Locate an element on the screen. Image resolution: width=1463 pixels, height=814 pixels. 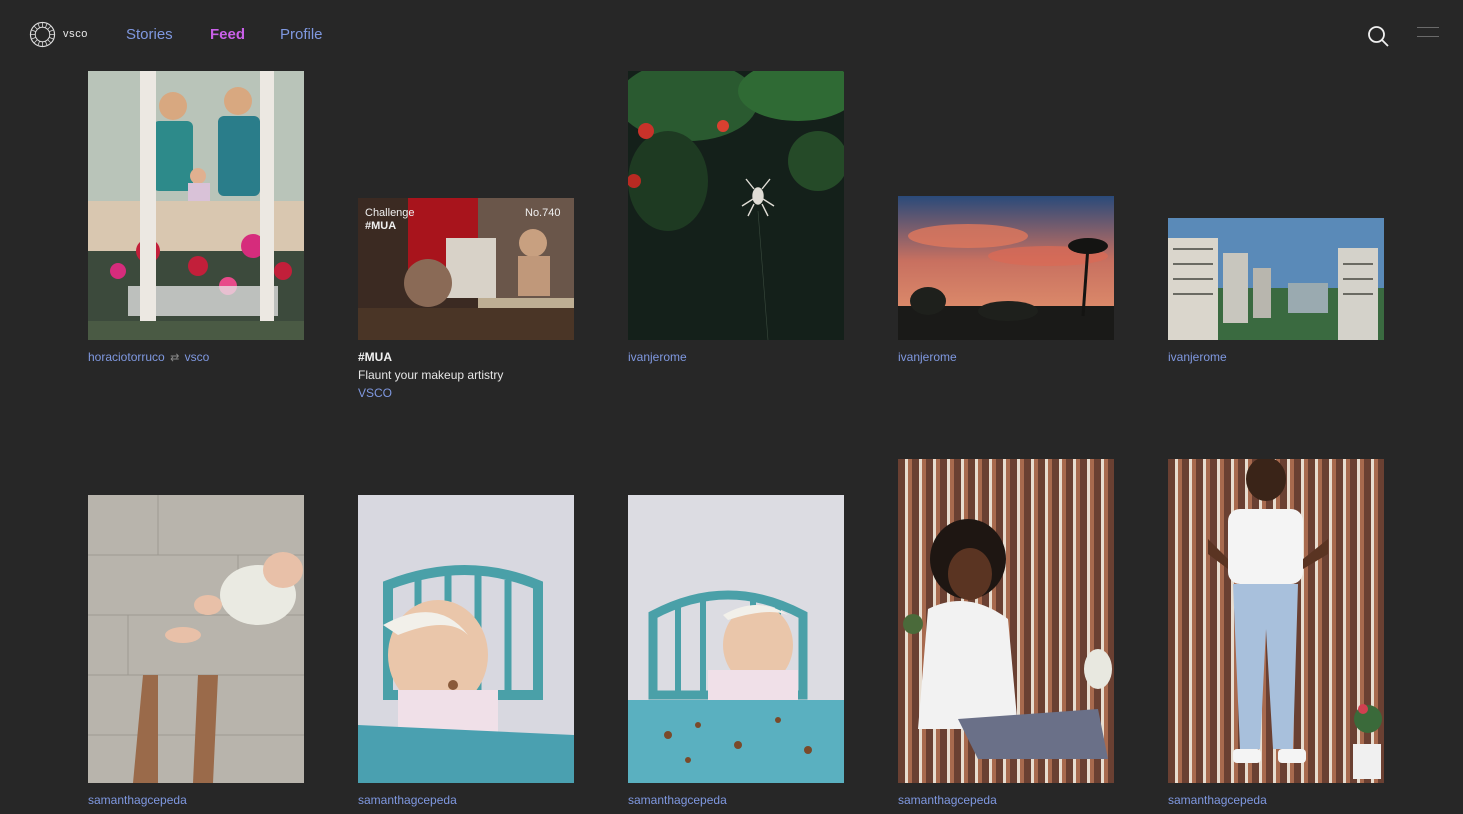
feed-item: horaciotorruco ⇄ vsco is located at coordinates (196, 219).